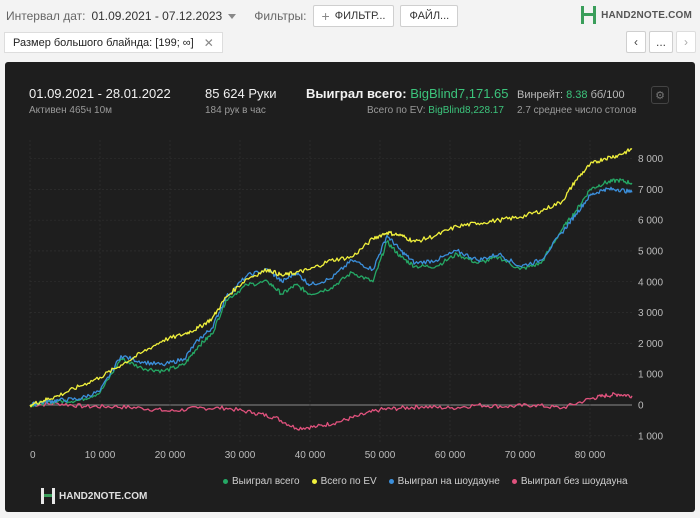 The width and height of the screenshot is (700, 518). What do you see at coordinates (280, 16) in the screenshot?
I see `filters-label: Фильтры:` at bounding box center [280, 16].